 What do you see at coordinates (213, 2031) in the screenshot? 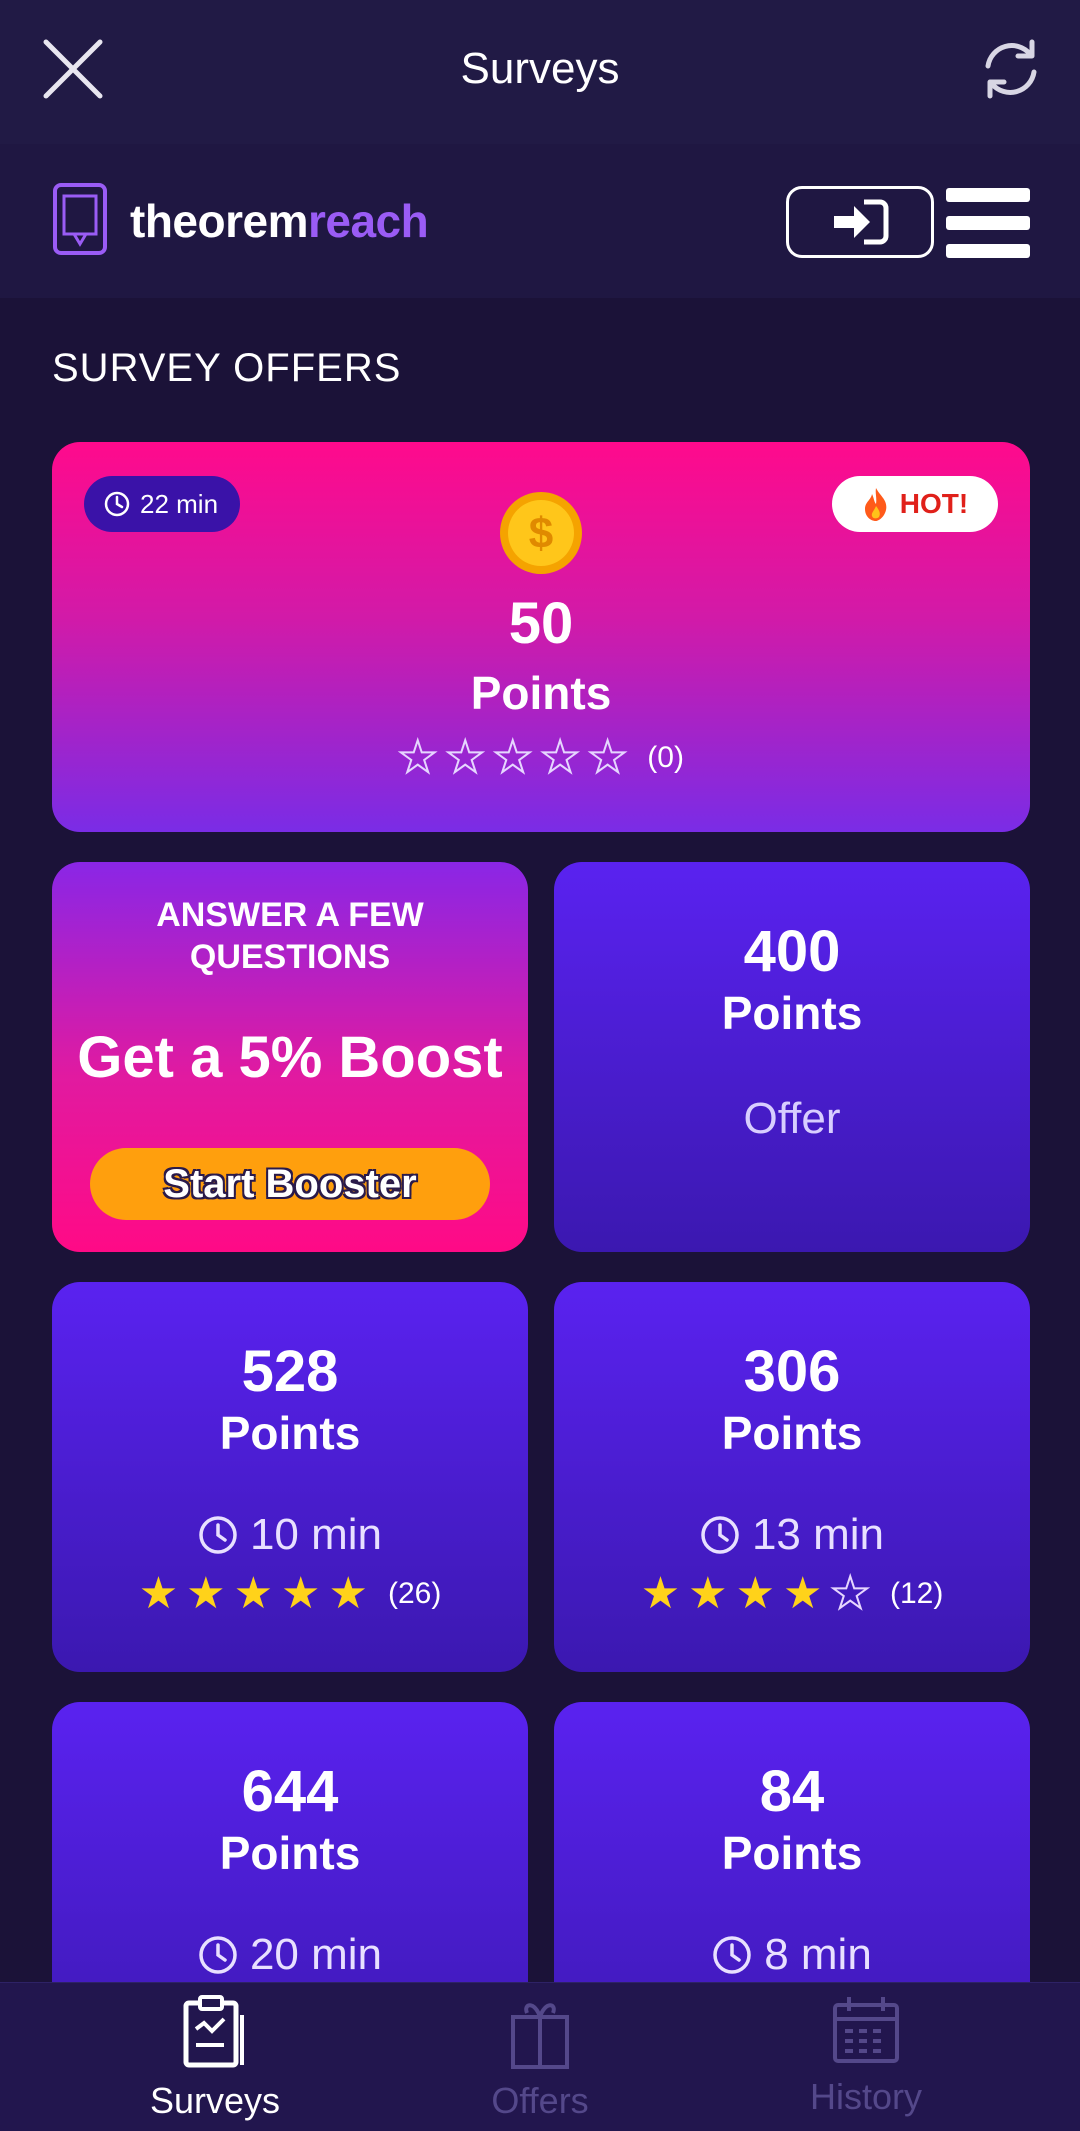
I see `clipboard-icon` at bounding box center [213, 2031].